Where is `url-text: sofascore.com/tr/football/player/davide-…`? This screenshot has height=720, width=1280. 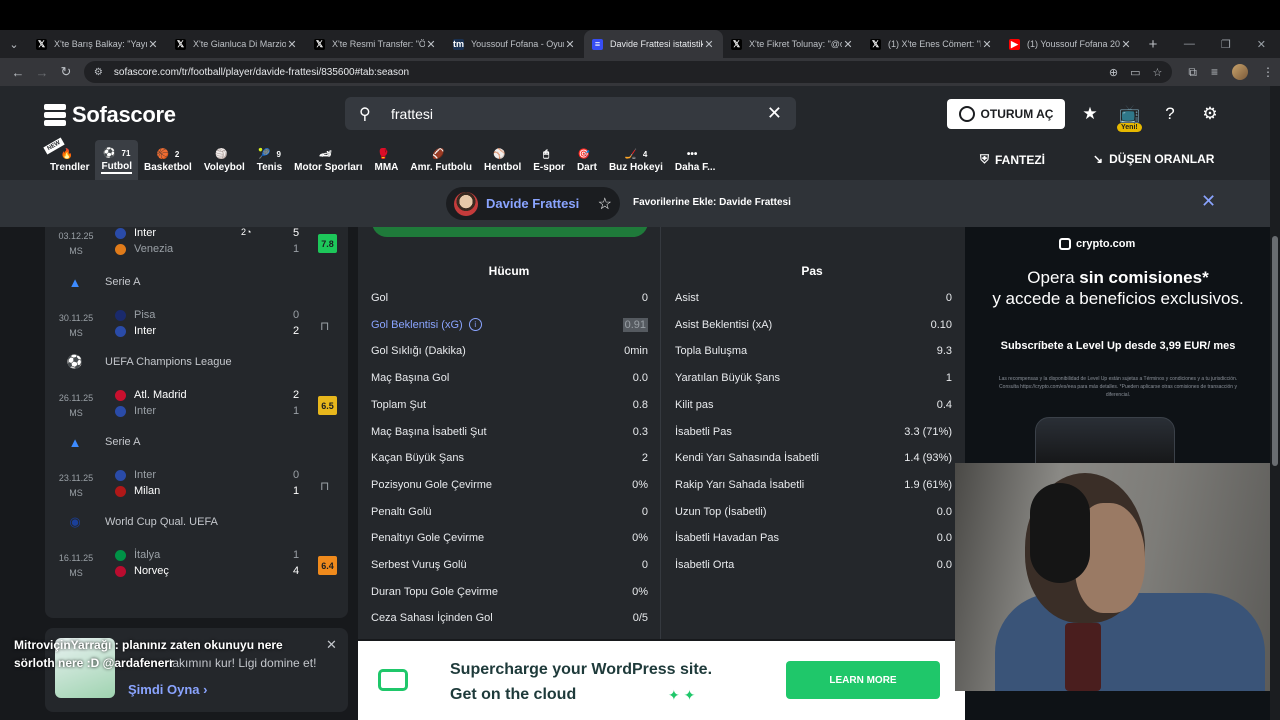 url-text: sofascore.com/tr/football/player/davide-… is located at coordinates (611, 72).